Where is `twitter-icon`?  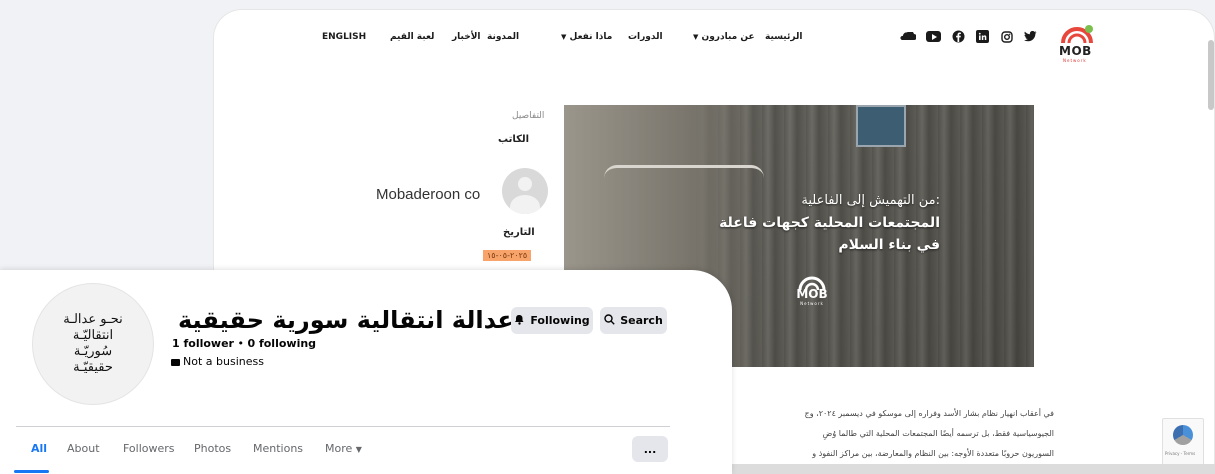 twitter-icon is located at coordinates (1030, 36).